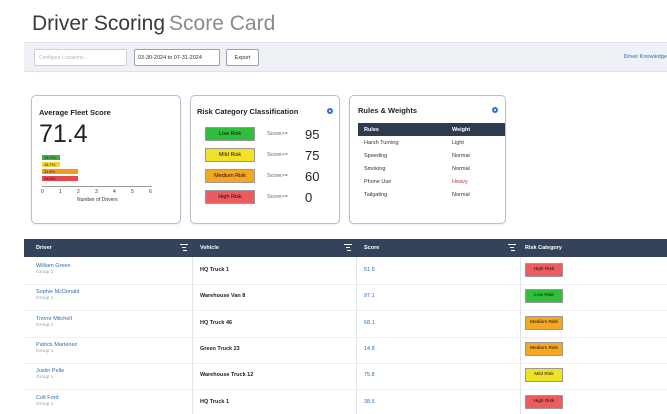  What do you see at coordinates (330, 111) in the screenshot?
I see `risk-settings-gear-icon` at bounding box center [330, 111].